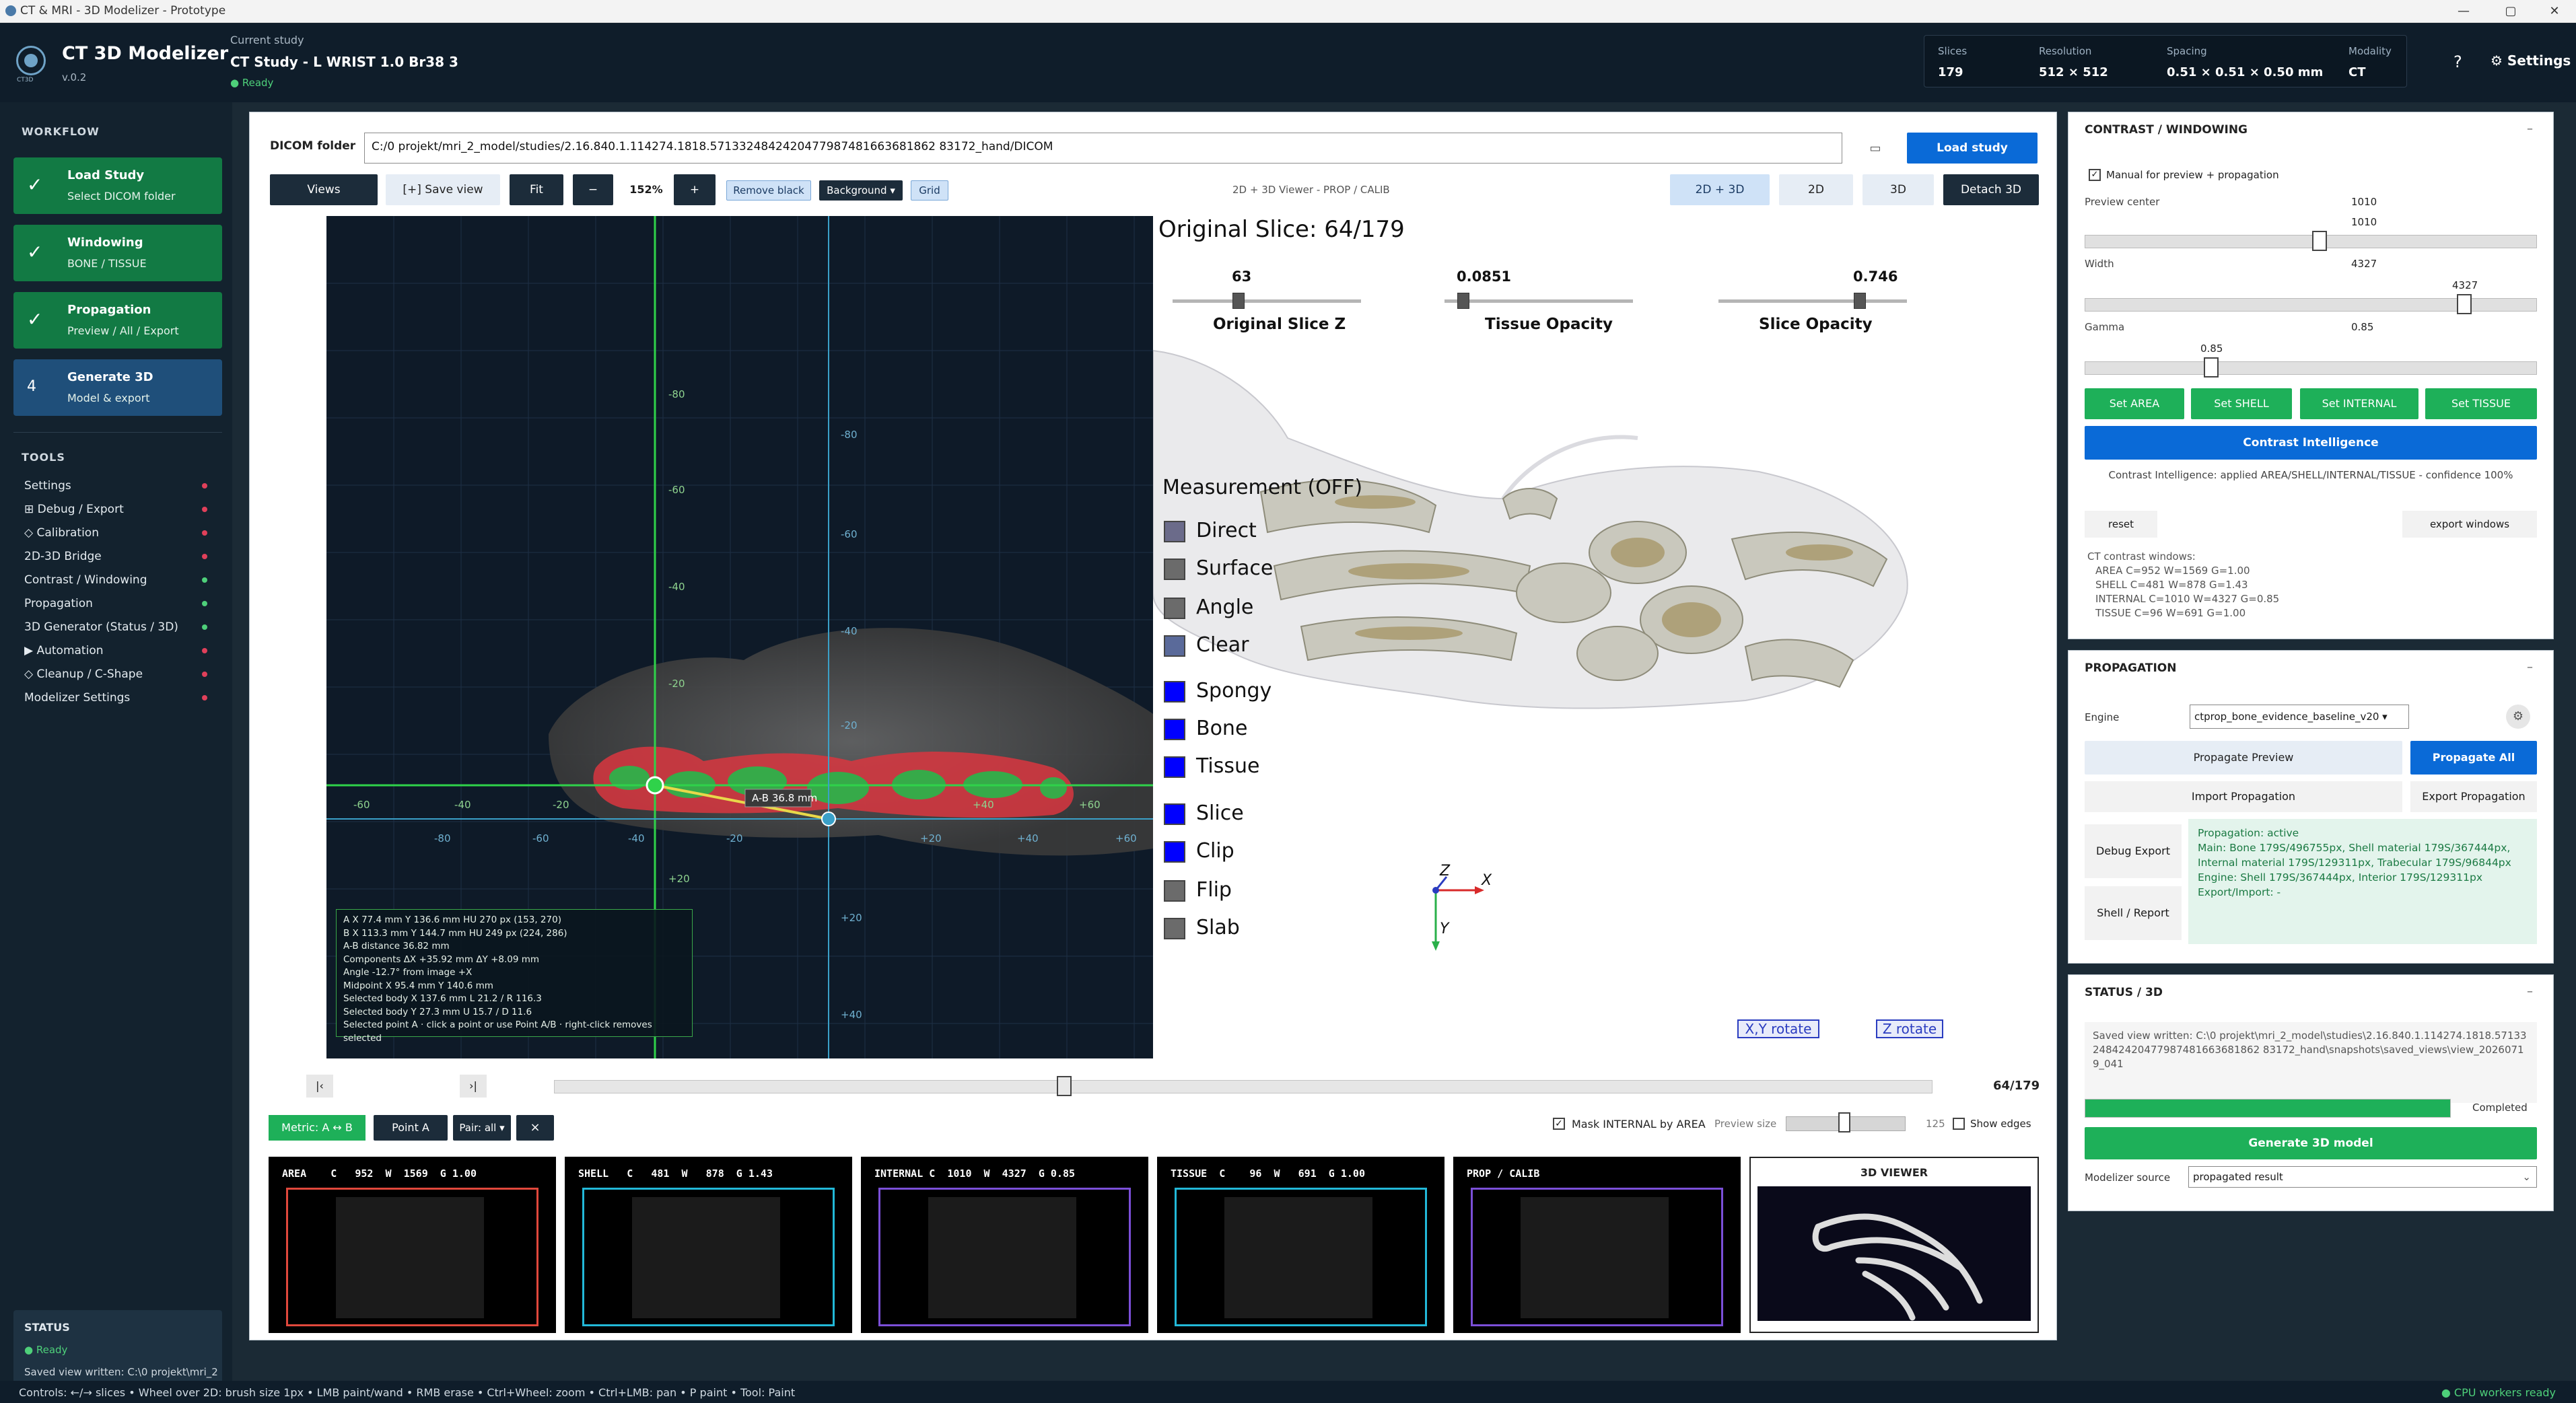 The image size is (2576, 1403). What do you see at coordinates (2531, 60) in the screenshot?
I see `settings-button: ⚙ Settings` at bounding box center [2531, 60].